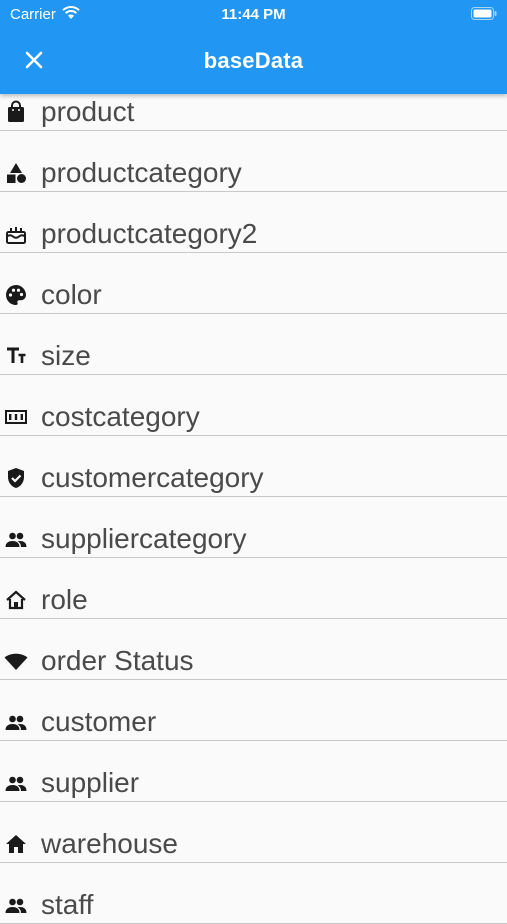 Image resolution: width=507 pixels, height=924 pixels. What do you see at coordinates (16, 111) in the screenshot?
I see `shopping-bag-icon` at bounding box center [16, 111].